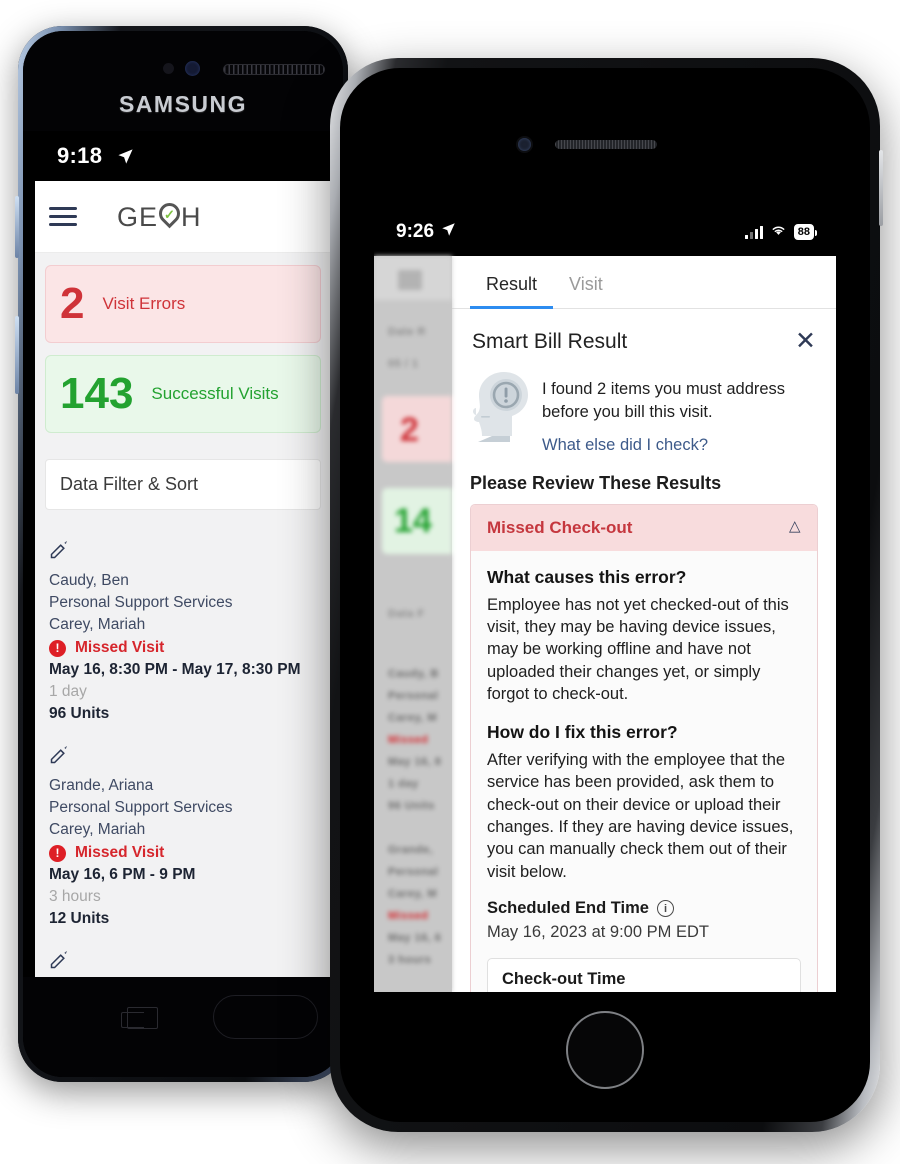  What do you see at coordinates (665, 909) in the screenshot?
I see `info-icon: i` at bounding box center [665, 909].